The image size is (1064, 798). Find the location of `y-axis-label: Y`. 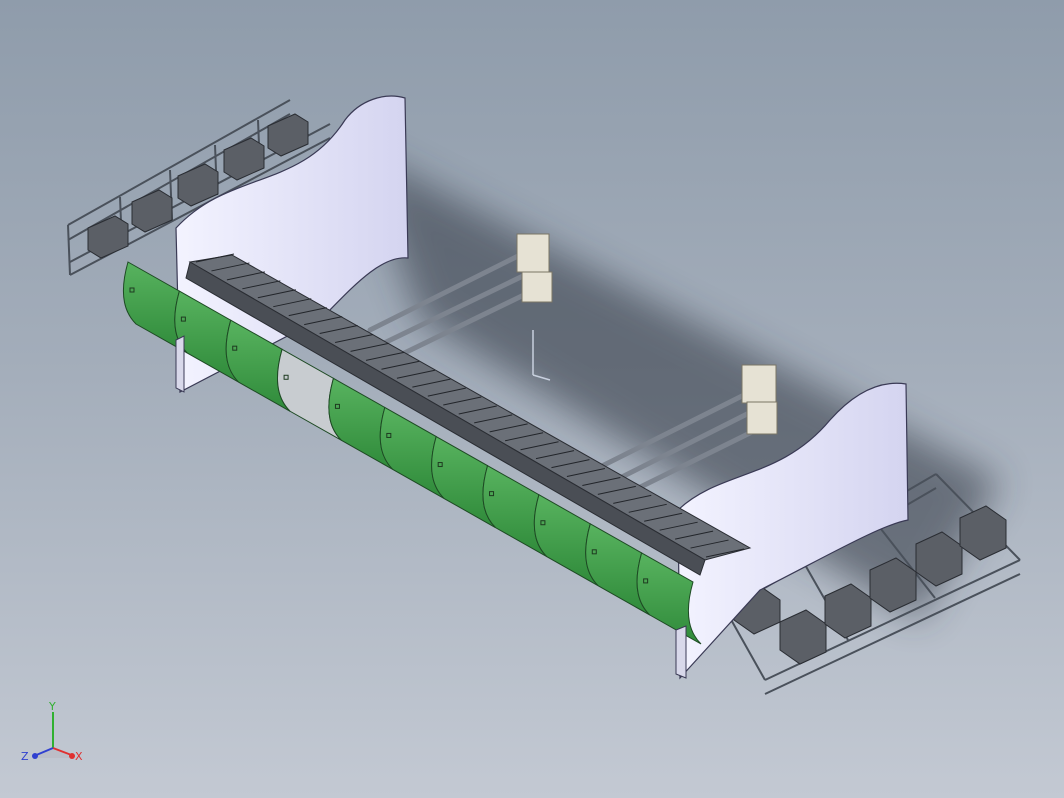

y-axis-label: Y is located at coordinates (52, 706).